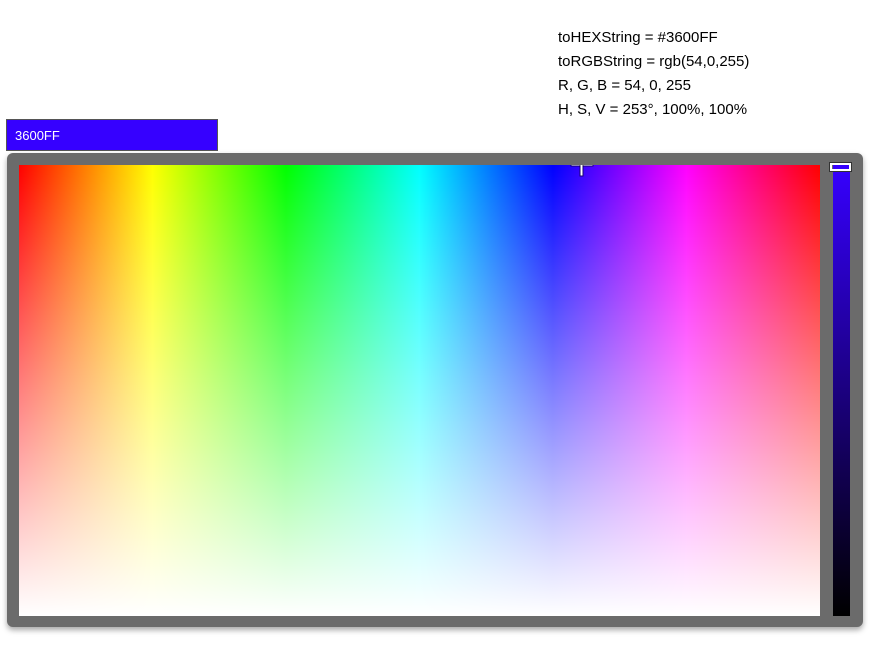 The image size is (891, 651). I want to click on crosshair-icon, so click(582, 170).